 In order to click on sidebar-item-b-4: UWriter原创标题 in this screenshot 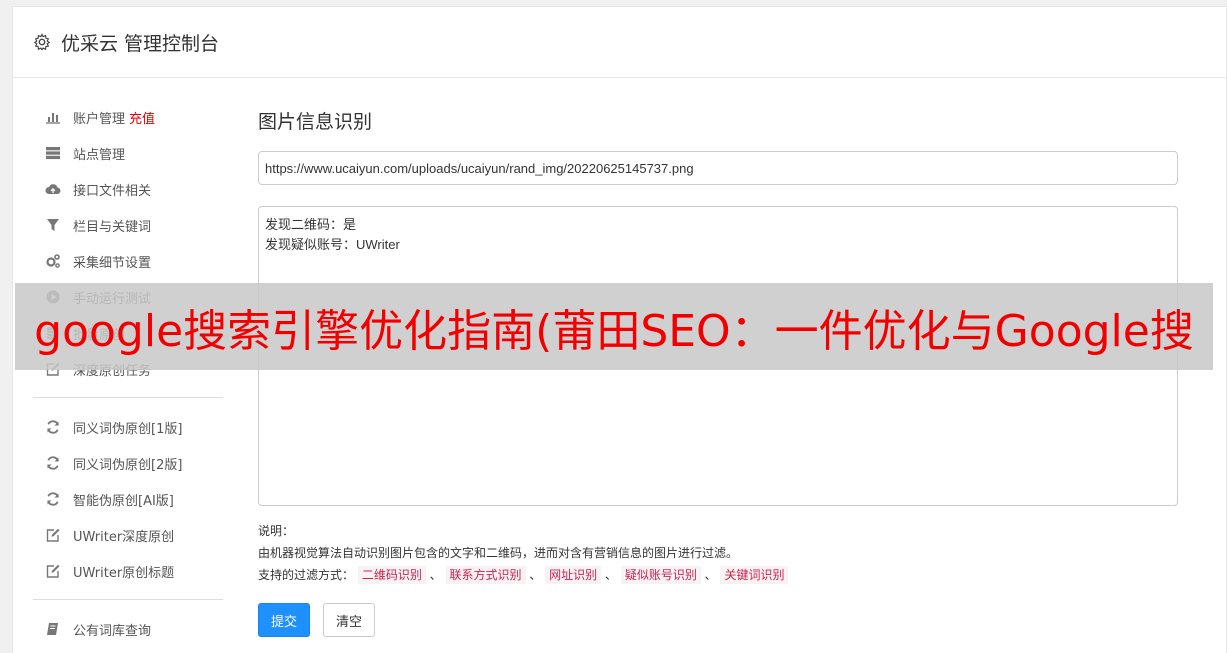, I will do `click(128, 571)`.